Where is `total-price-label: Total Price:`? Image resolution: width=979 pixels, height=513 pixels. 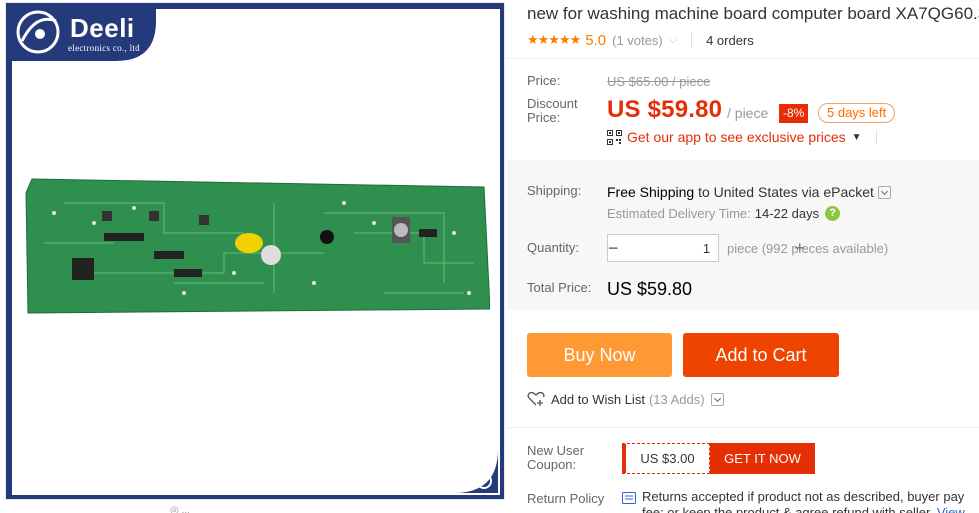 total-price-label: Total Price: is located at coordinates (559, 287).